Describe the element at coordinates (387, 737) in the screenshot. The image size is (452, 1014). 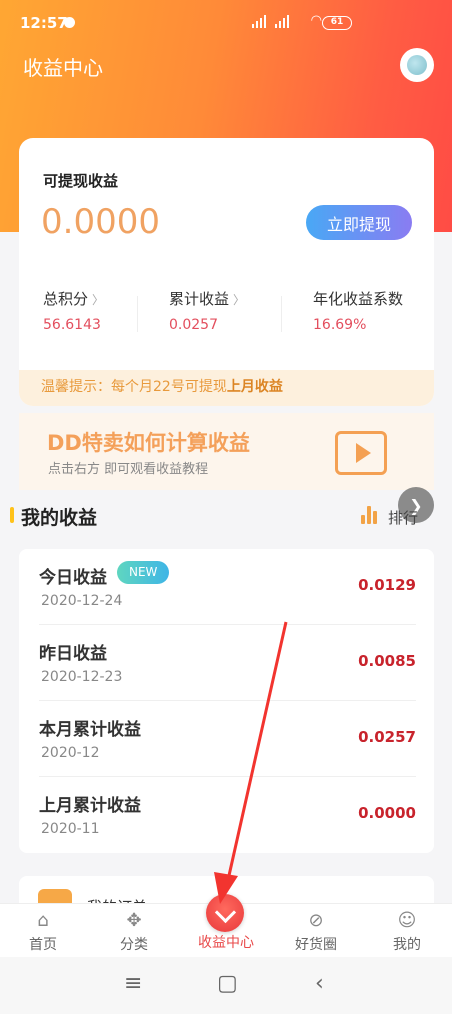
I see `row-value: 0.0257` at that location.